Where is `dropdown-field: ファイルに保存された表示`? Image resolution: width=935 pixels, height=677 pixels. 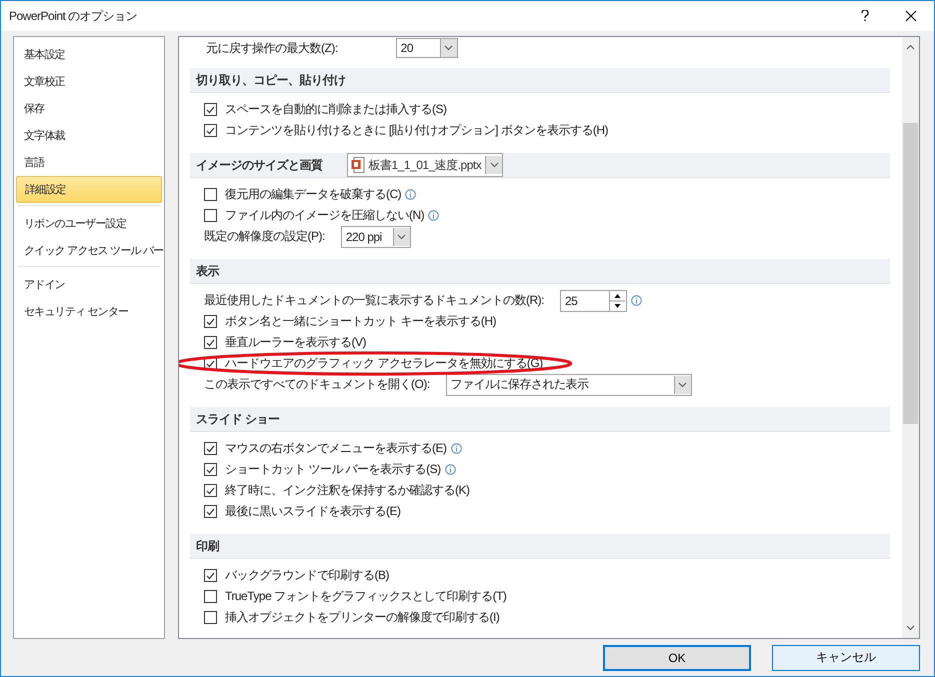 dropdown-field: ファイルに保存された表示 is located at coordinates (569, 385).